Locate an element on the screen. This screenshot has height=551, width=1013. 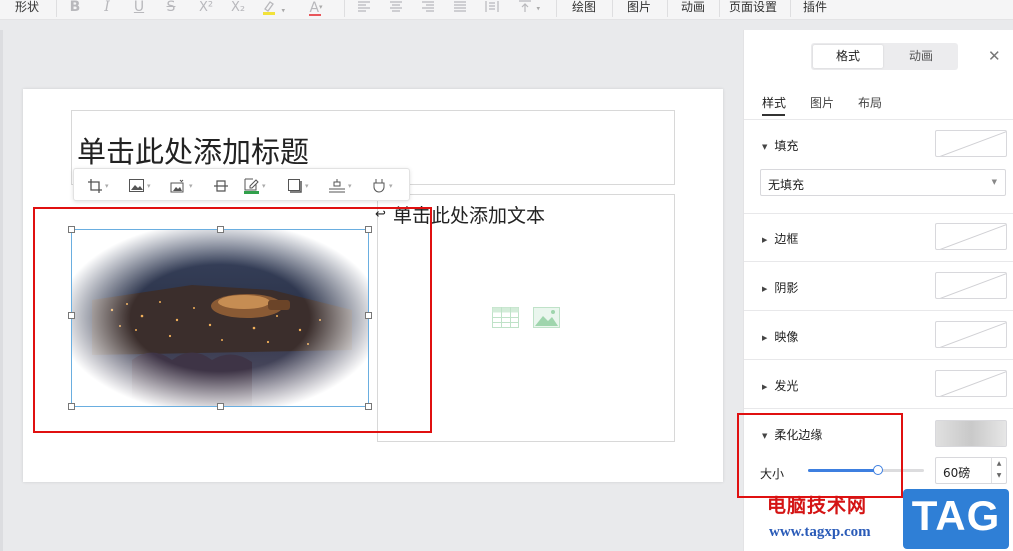
page-setup-menu: 页面设置 is located at coordinates (753, 8).